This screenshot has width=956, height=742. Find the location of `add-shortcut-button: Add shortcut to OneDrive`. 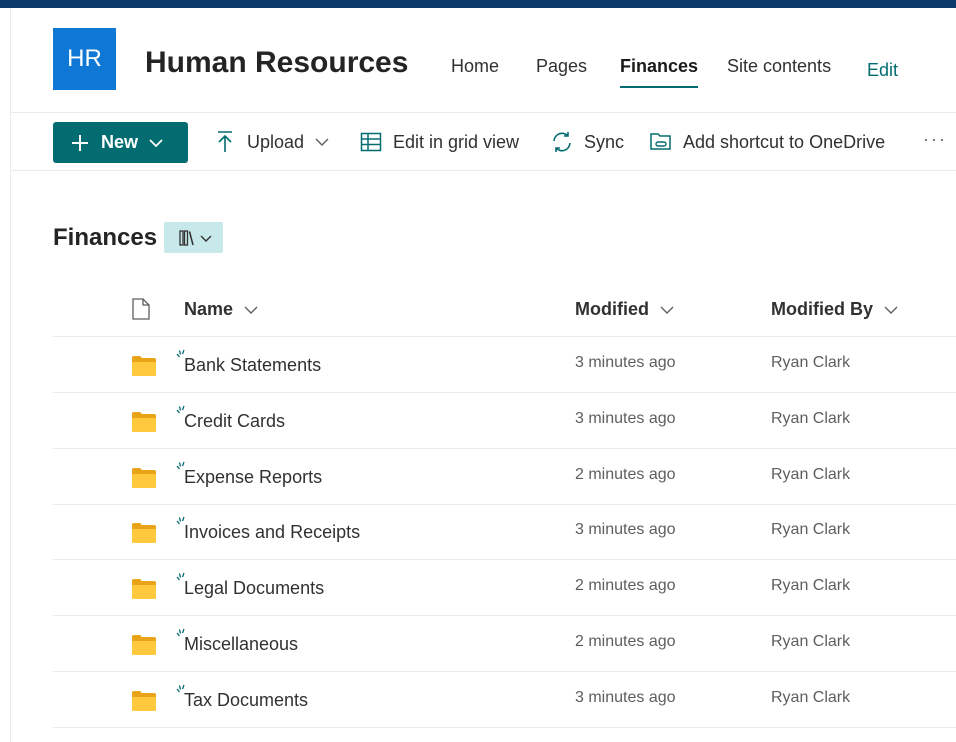

add-shortcut-button: Add shortcut to OneDrive is located at coordinates (767, 142).